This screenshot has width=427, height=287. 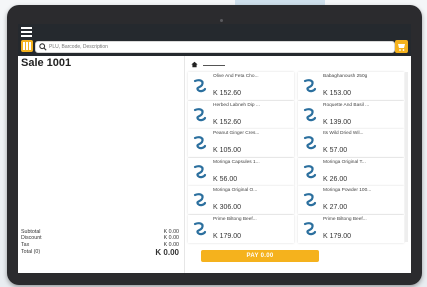 I want to click on cart-icon, so click(x=401, y=47).